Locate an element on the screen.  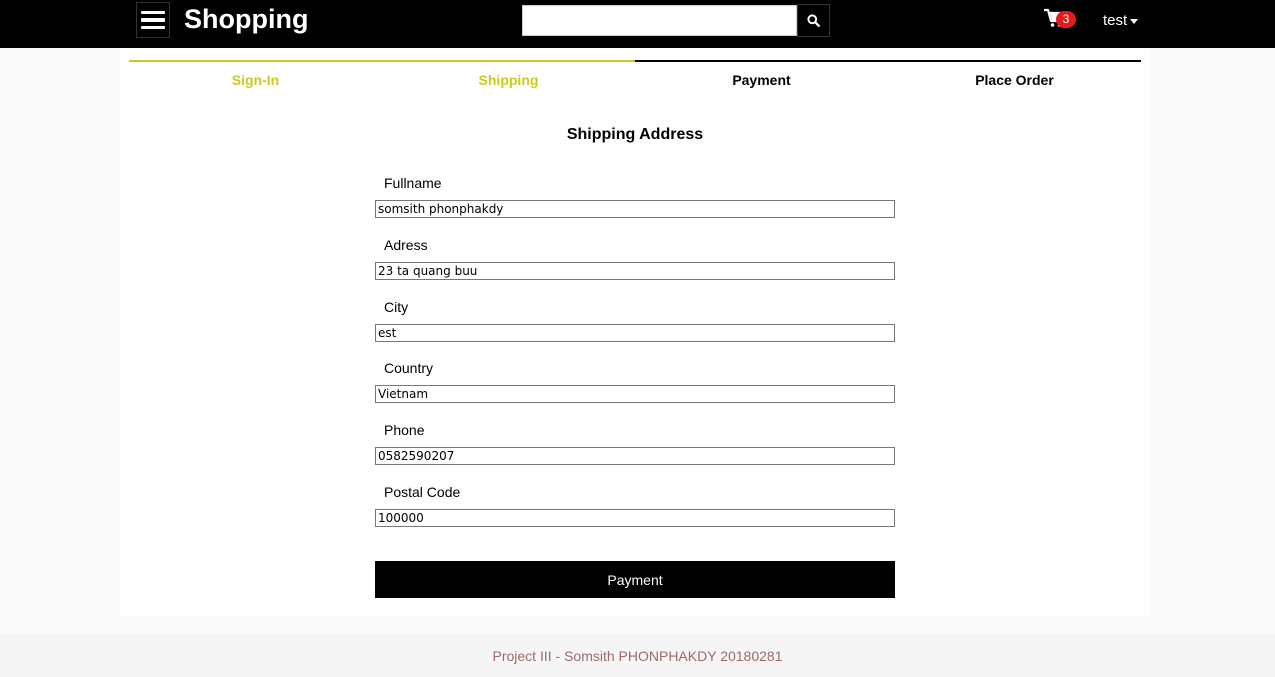
top-navbar: Shopping 3 test is located at coordinates (637, 24).